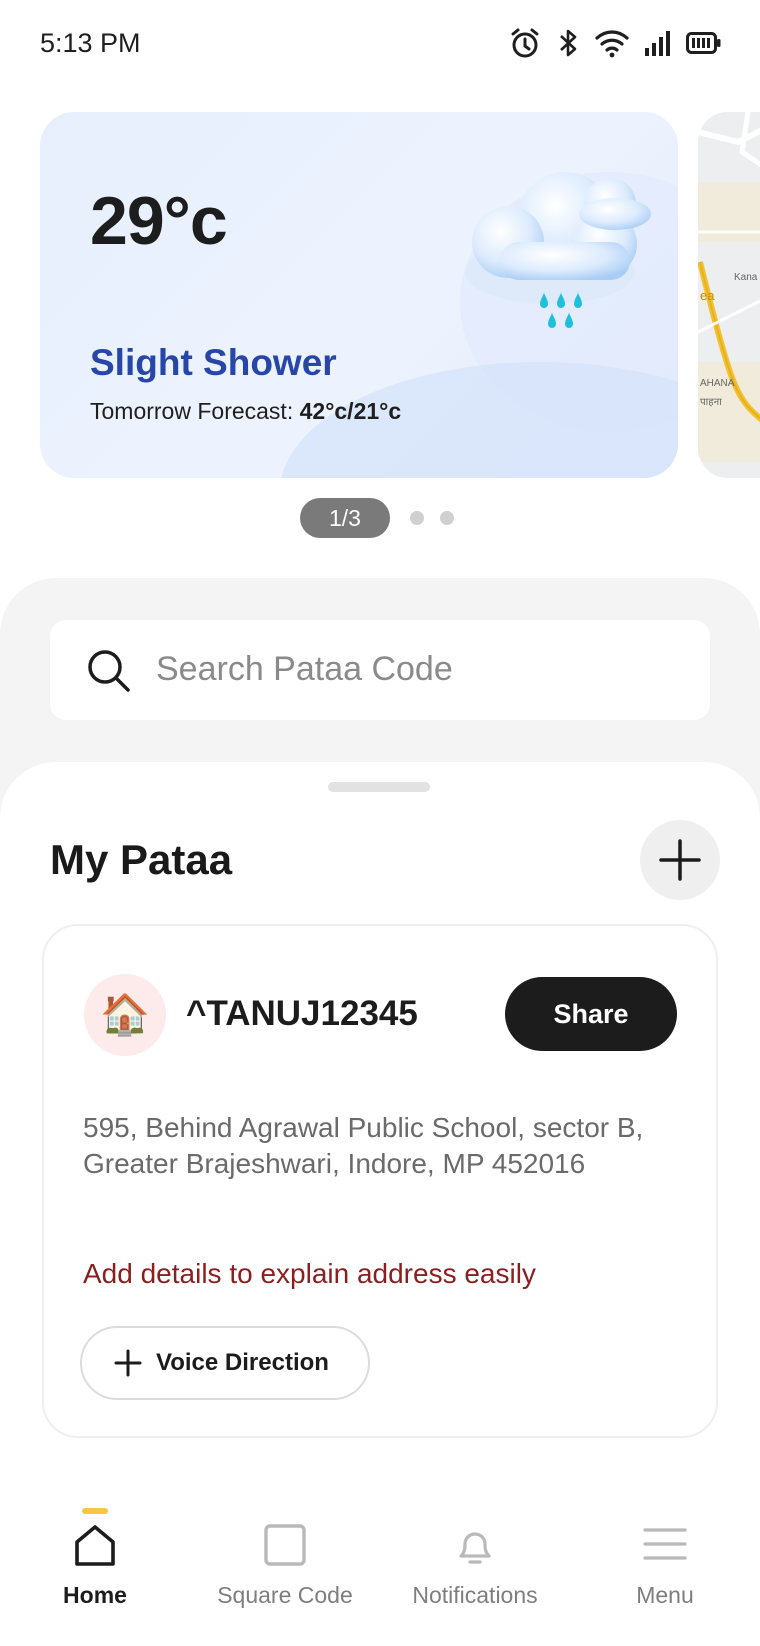 The width and height of the screenshot is (760, 1646). I want to click on status-icons, so click(615, 43).